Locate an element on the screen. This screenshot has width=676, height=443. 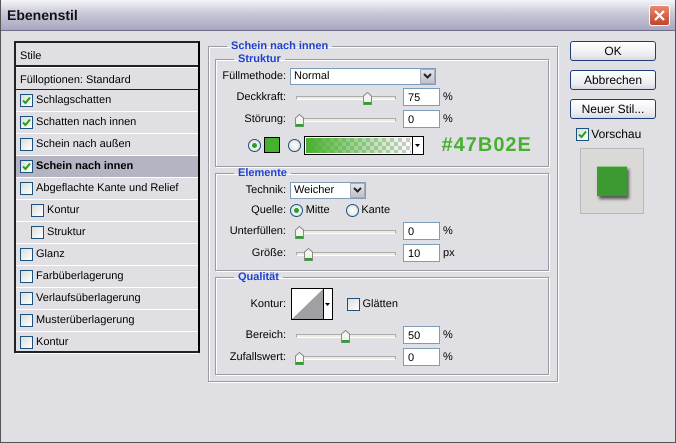
number-field: 50 is located at coordinates (421, 335).